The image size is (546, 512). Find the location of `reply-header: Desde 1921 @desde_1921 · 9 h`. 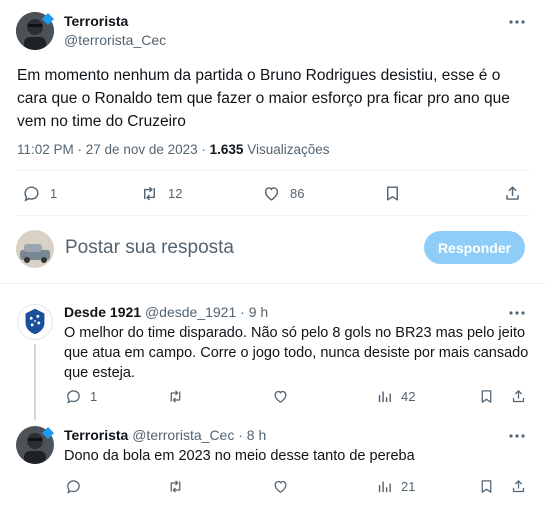

reply-header: Desde 1921 @desde_1921 · 9 h is located at coordinates (166, 312).